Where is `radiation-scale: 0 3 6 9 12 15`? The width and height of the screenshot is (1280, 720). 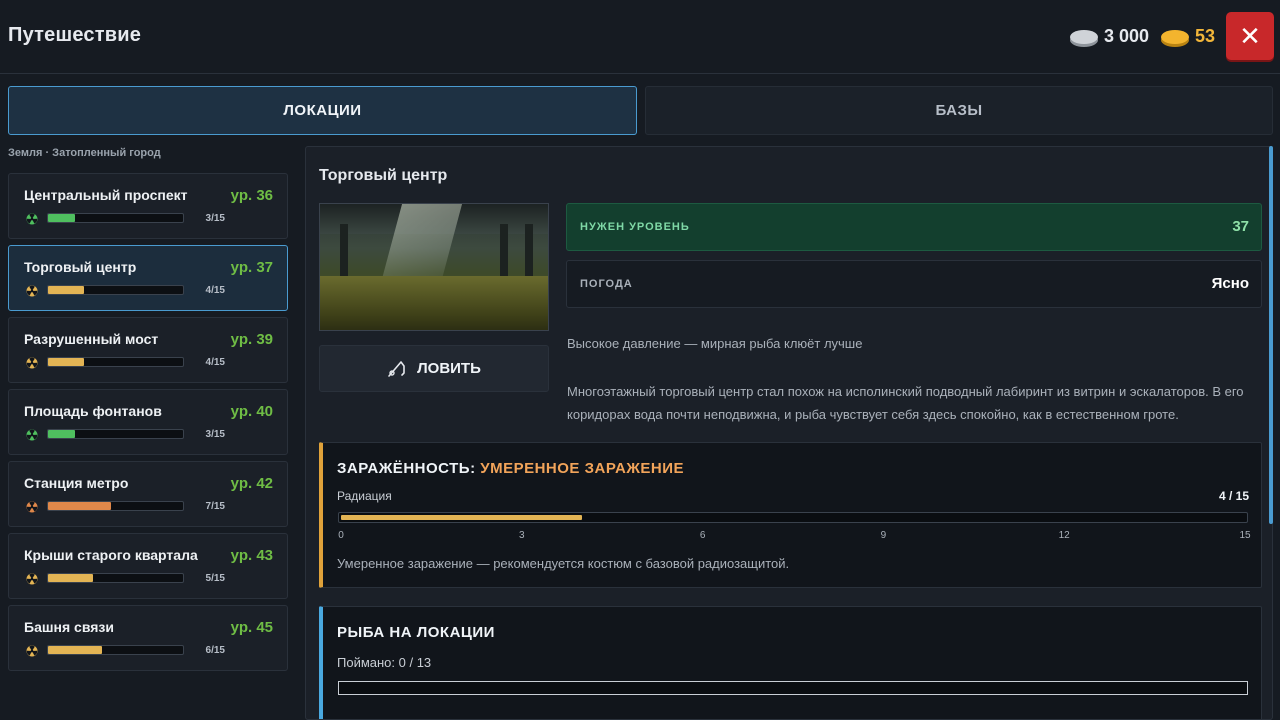
radiation-scale: 0 3 6 9 12 15 is located at coordinates (794, 536).